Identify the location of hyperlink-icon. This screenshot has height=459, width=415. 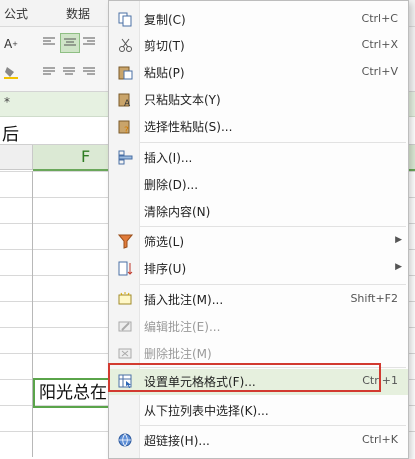
(125, 440).